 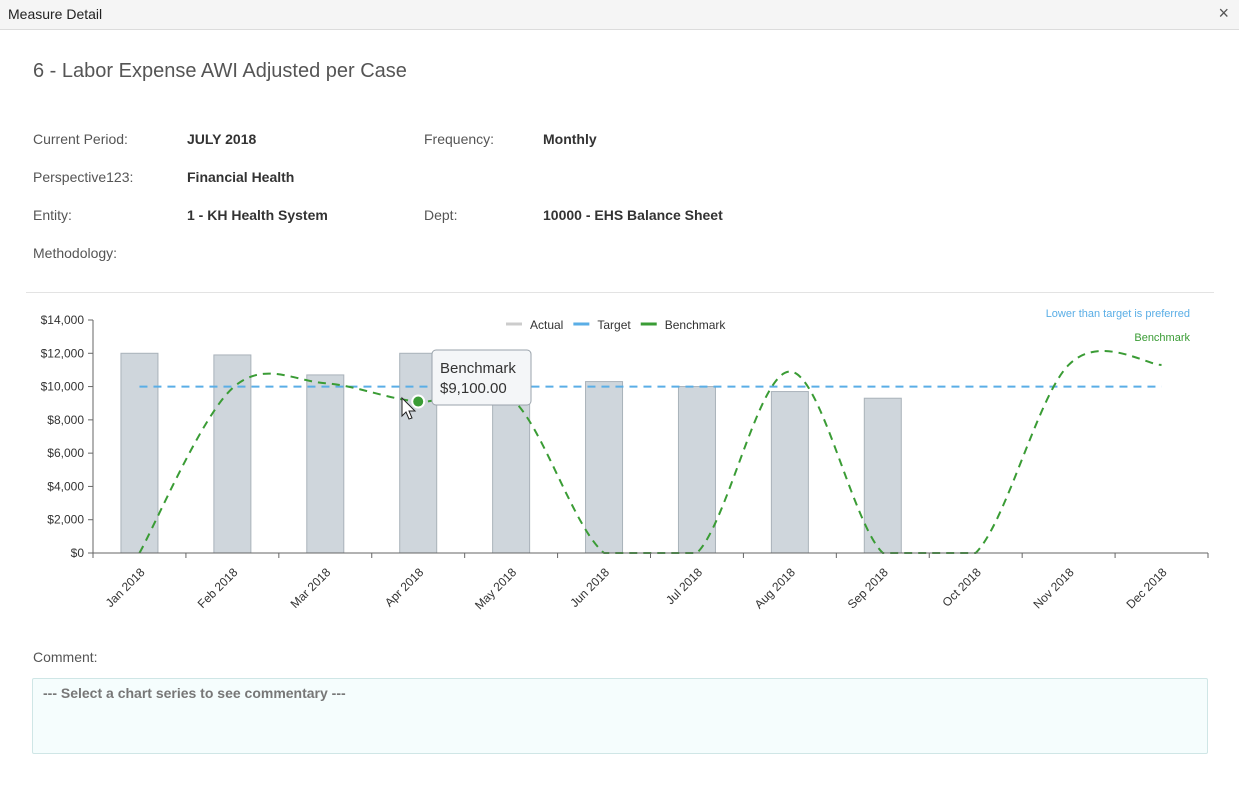 What do you see at coordinates (311, 588) in the screenshot?
I see `x-tick-label: Mar 2018` at bounding box center [311, 588].